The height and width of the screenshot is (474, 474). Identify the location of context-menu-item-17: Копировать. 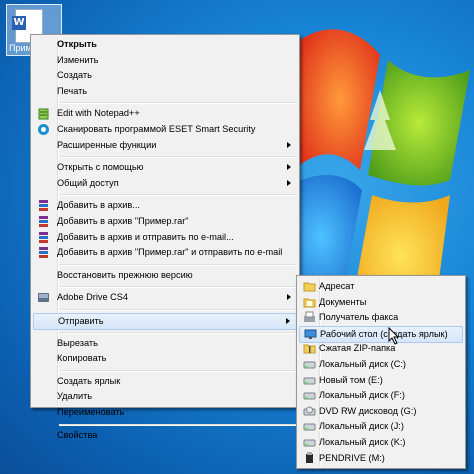
(165, 358).